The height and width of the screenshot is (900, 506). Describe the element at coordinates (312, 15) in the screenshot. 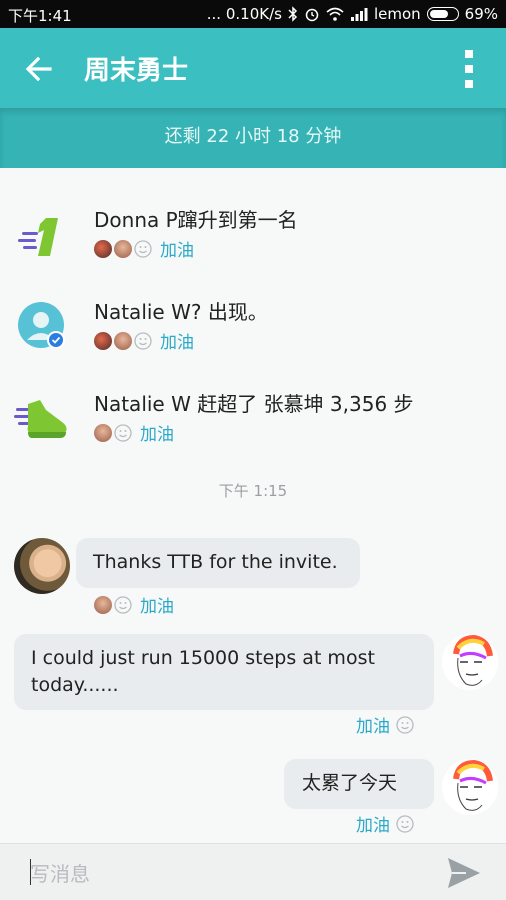

I see `alarm-icon` at that location.